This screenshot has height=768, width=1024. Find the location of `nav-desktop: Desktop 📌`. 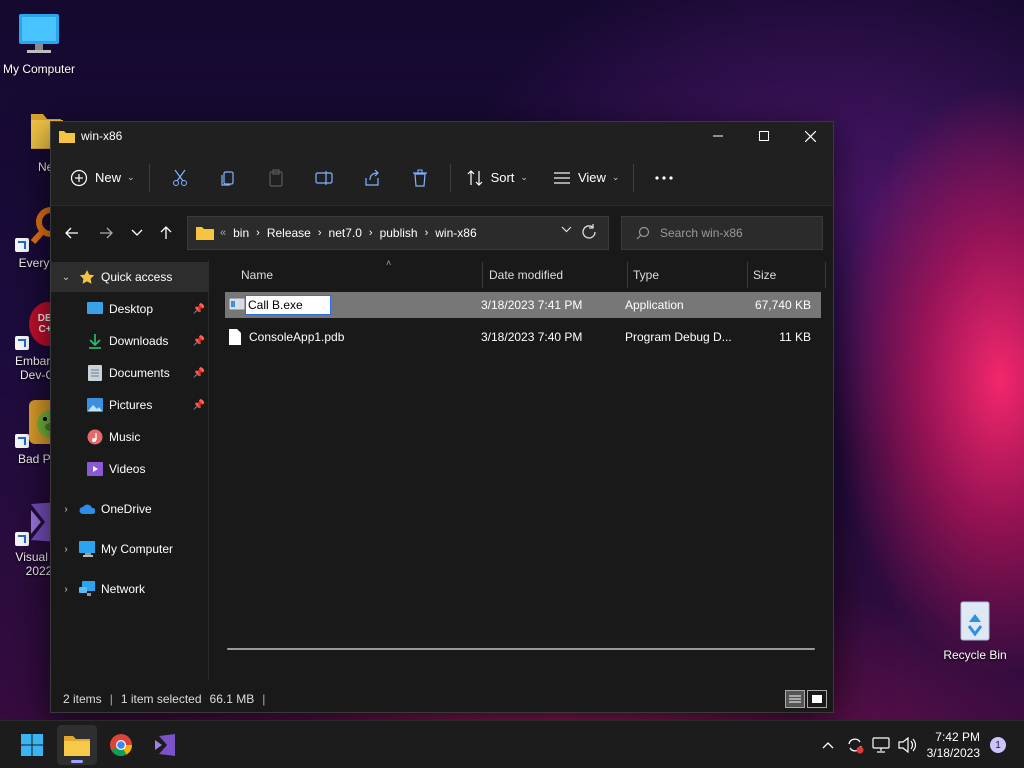

nav-desktop: Desktop 📌 is located at coordinates (130, 309).